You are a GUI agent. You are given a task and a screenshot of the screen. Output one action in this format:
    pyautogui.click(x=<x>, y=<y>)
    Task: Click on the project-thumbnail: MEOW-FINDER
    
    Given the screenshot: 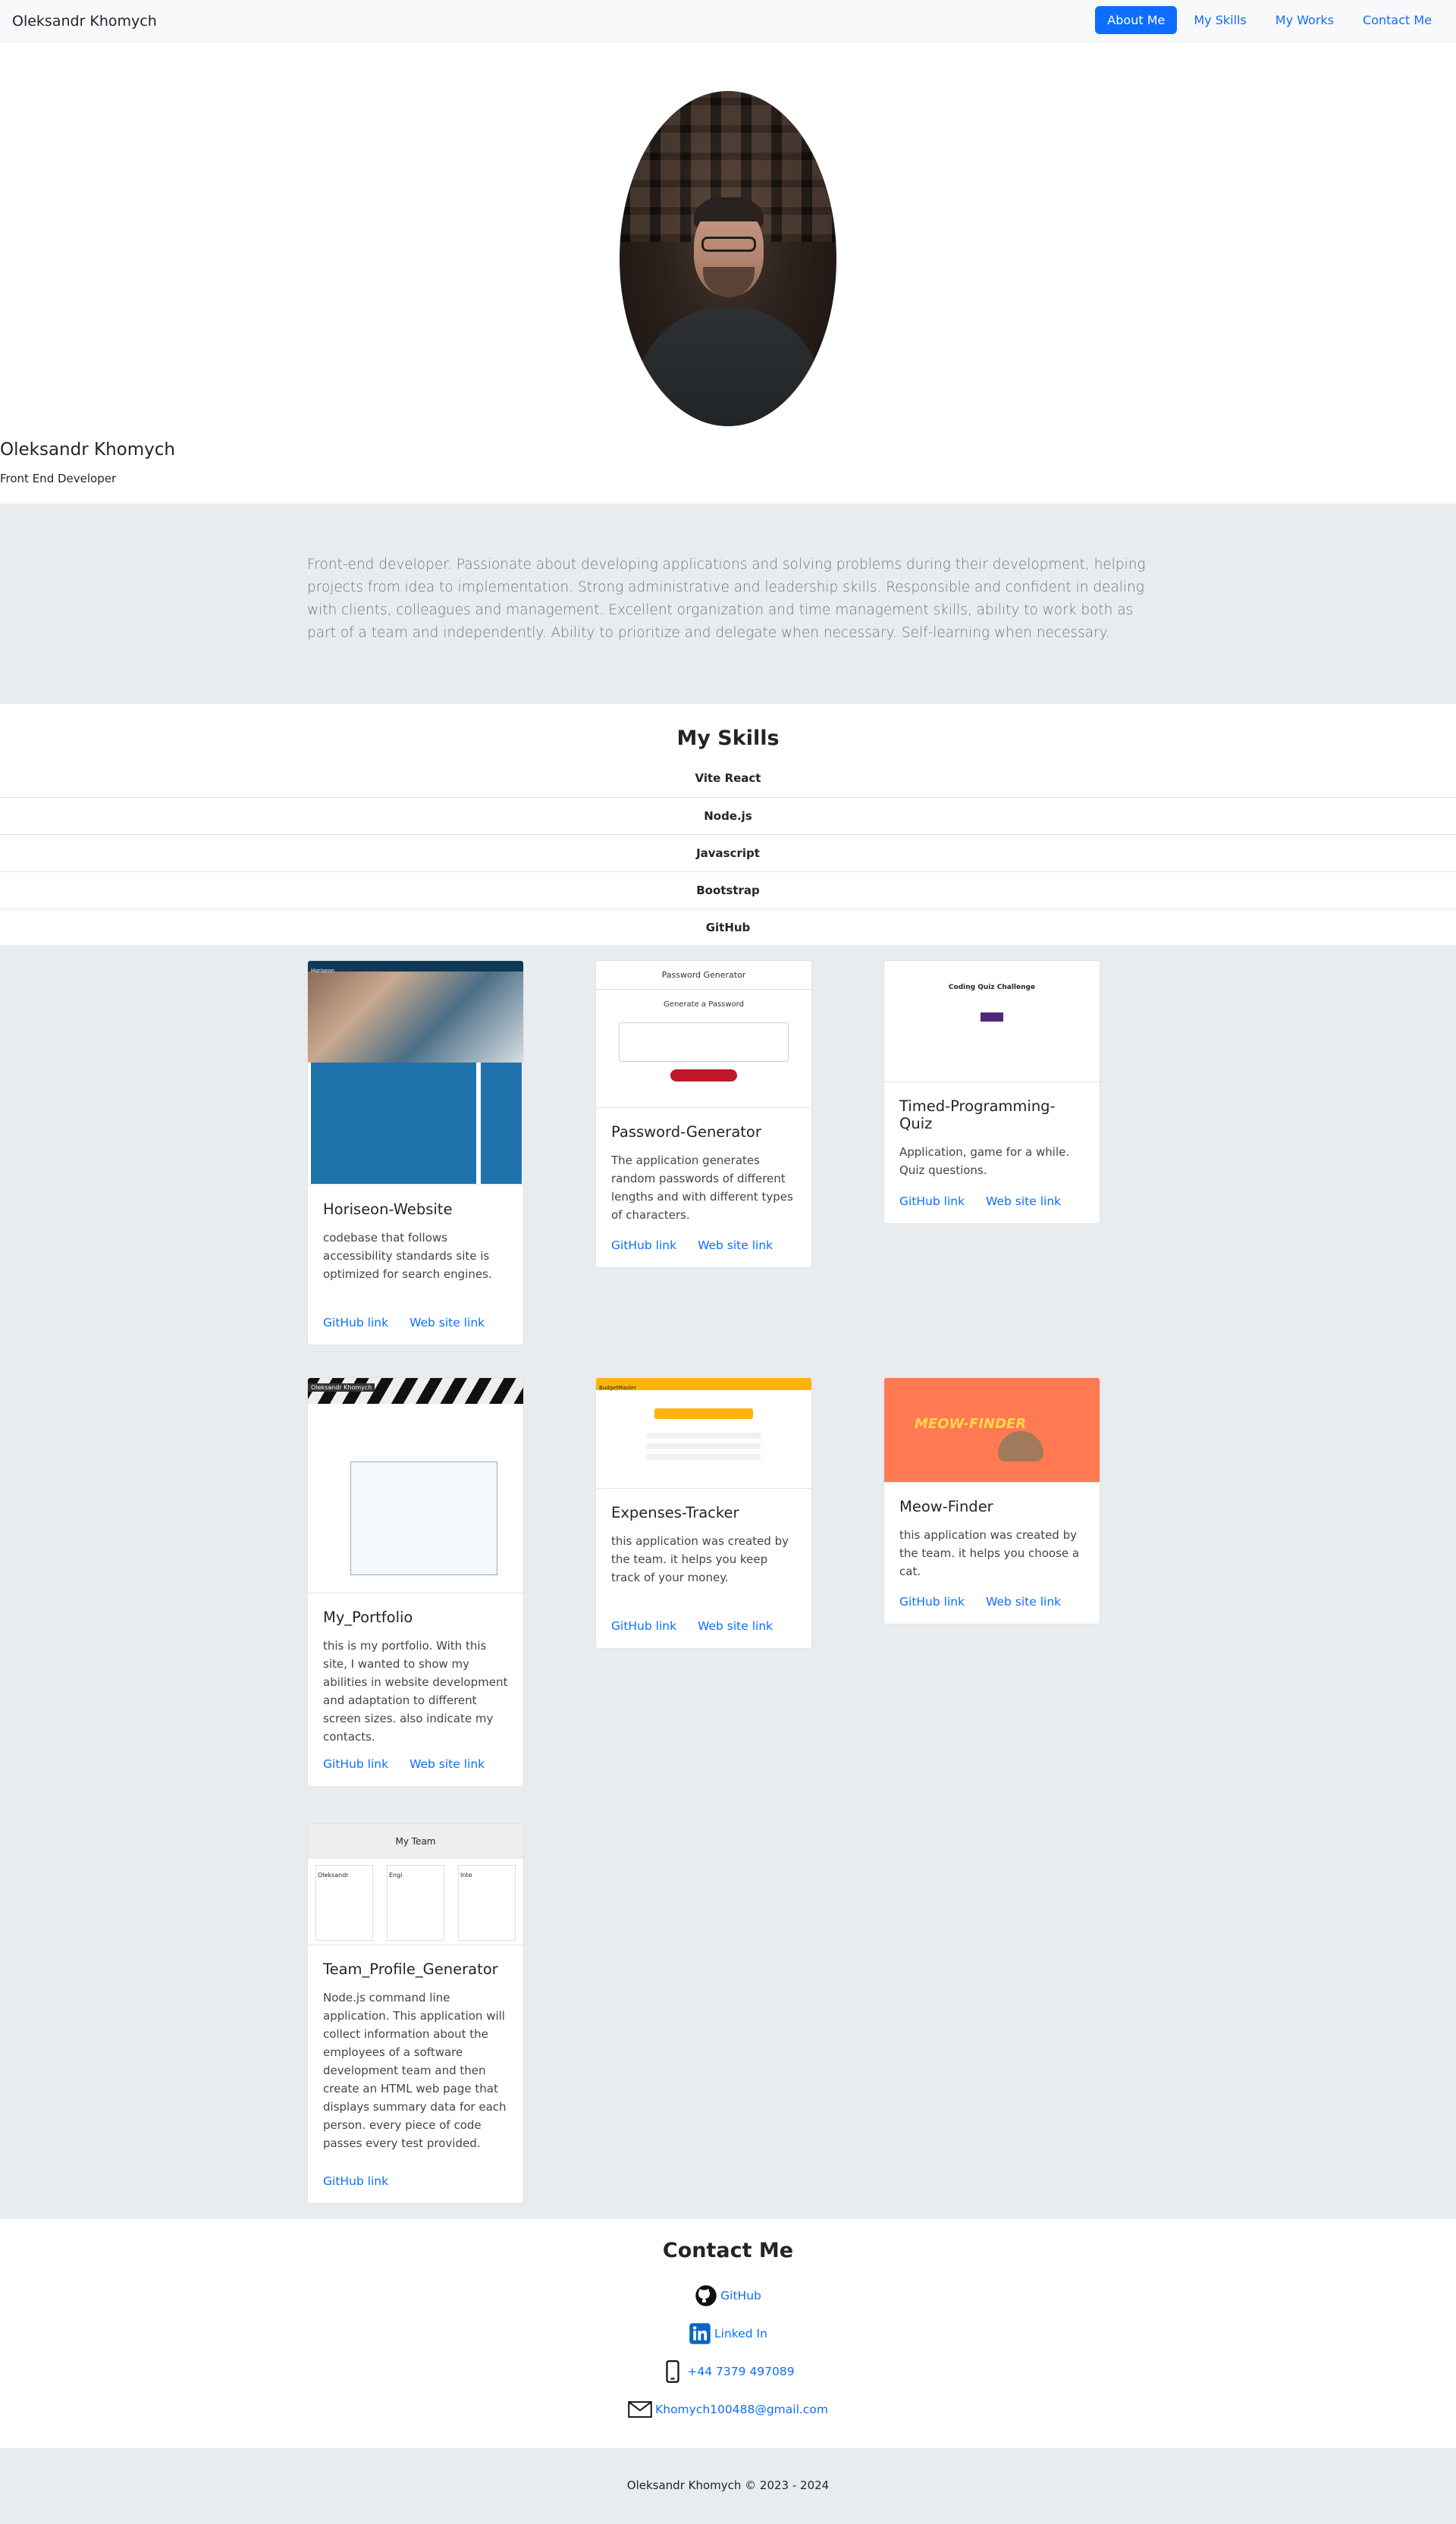 What is the action you would take?
    pyautogui.click(x=992, y=1430)
    